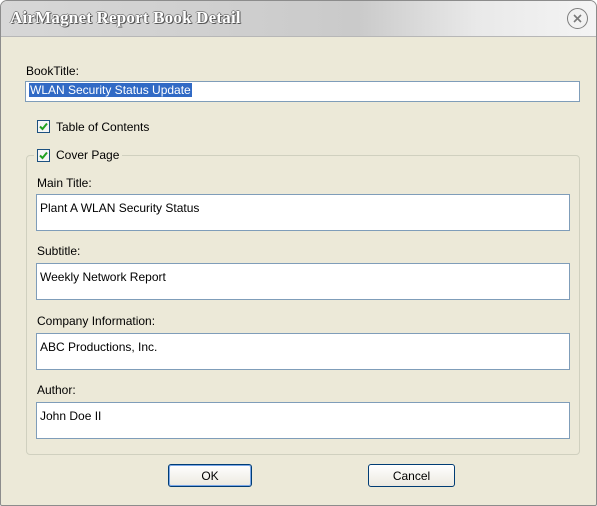 The image size is (597, 506). I want to click on table-of-contents-checkbox, so click(43, 126).